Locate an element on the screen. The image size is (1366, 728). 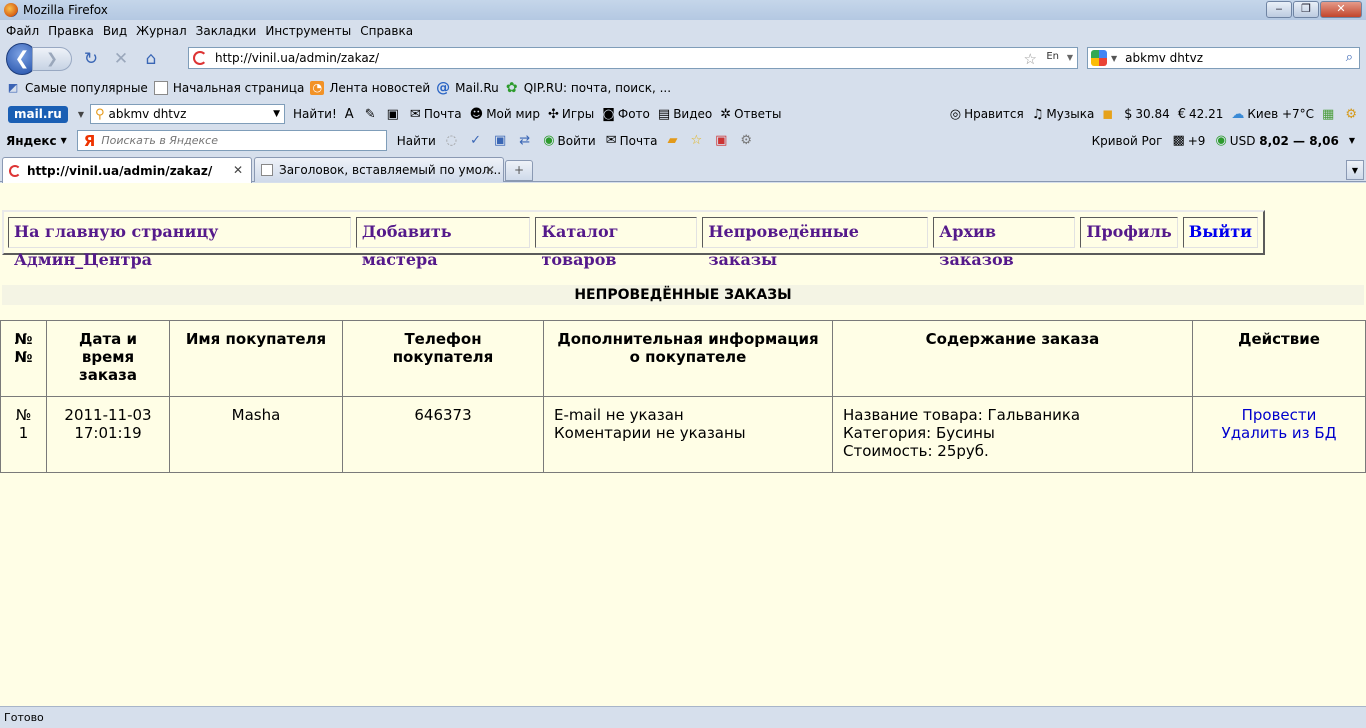
spellcheck-icon: ✓ is located at coordinates (477, 140).